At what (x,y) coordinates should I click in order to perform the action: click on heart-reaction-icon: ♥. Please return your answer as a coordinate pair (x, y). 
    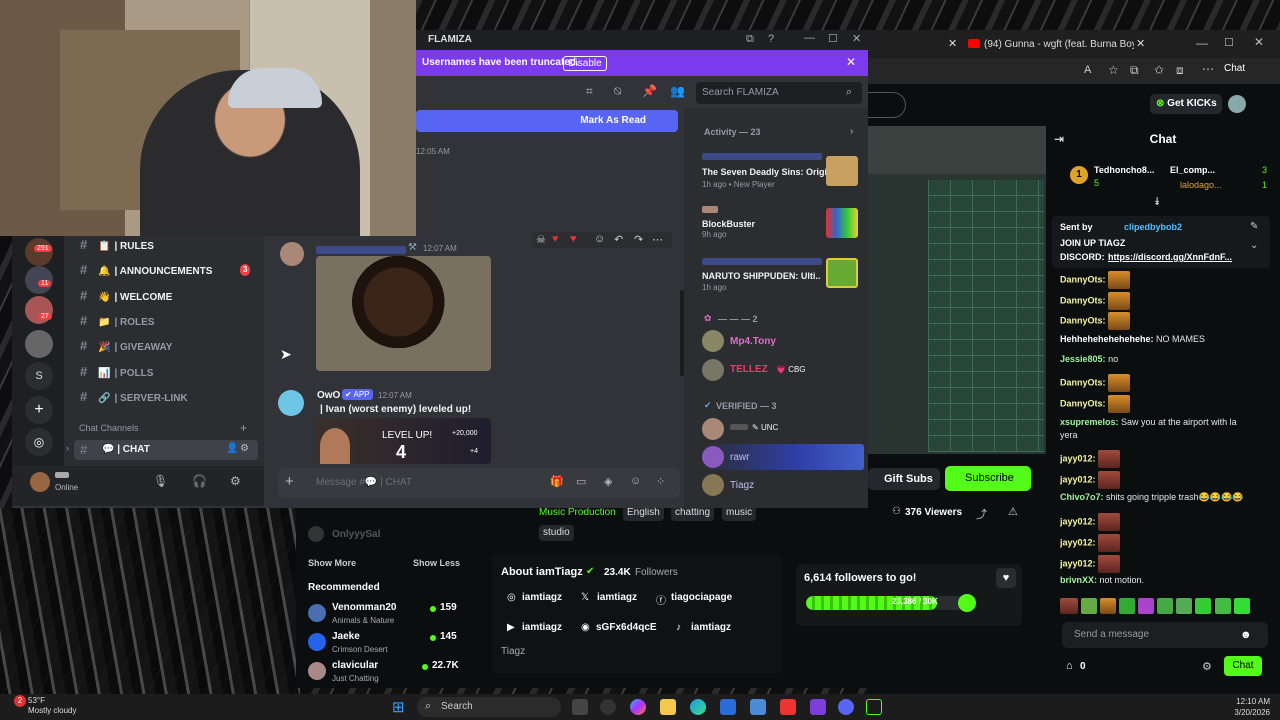
    Looking at the image, I should click on (573, 239).